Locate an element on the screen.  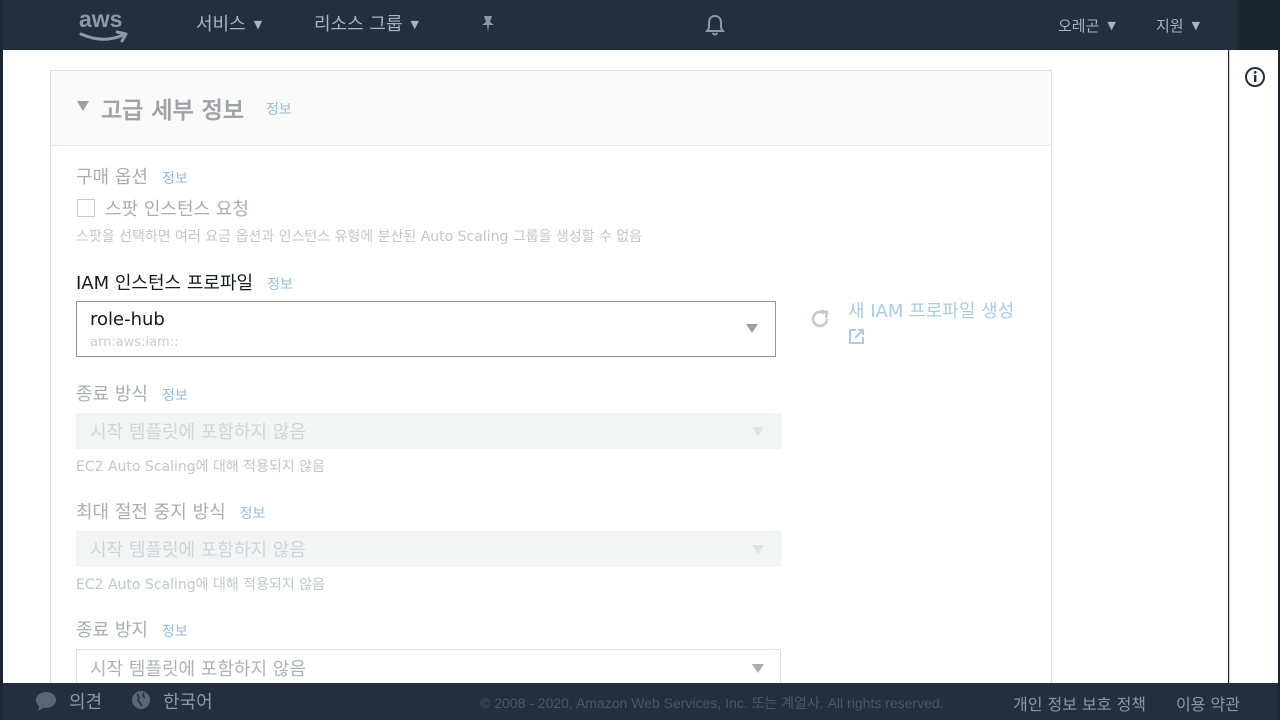
support-label: 지원 is located at coordinates (1170, 26).